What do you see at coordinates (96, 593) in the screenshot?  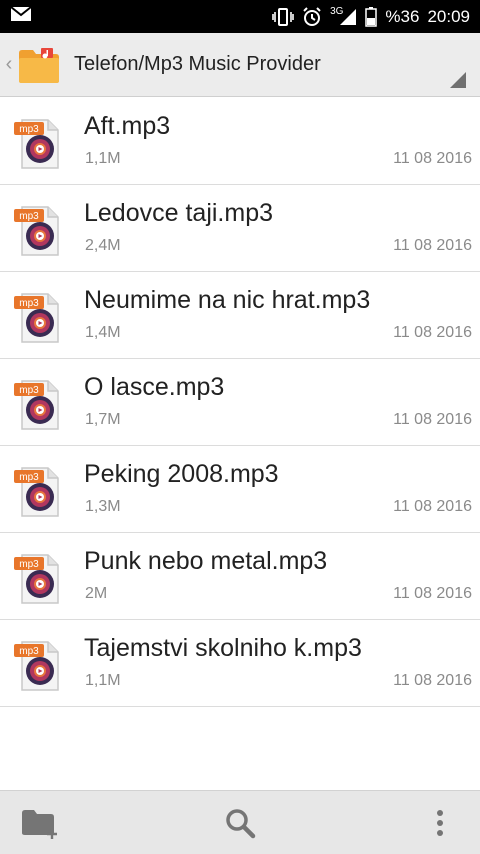 I see `file-size: 2M` at bounding box center [96, 593].